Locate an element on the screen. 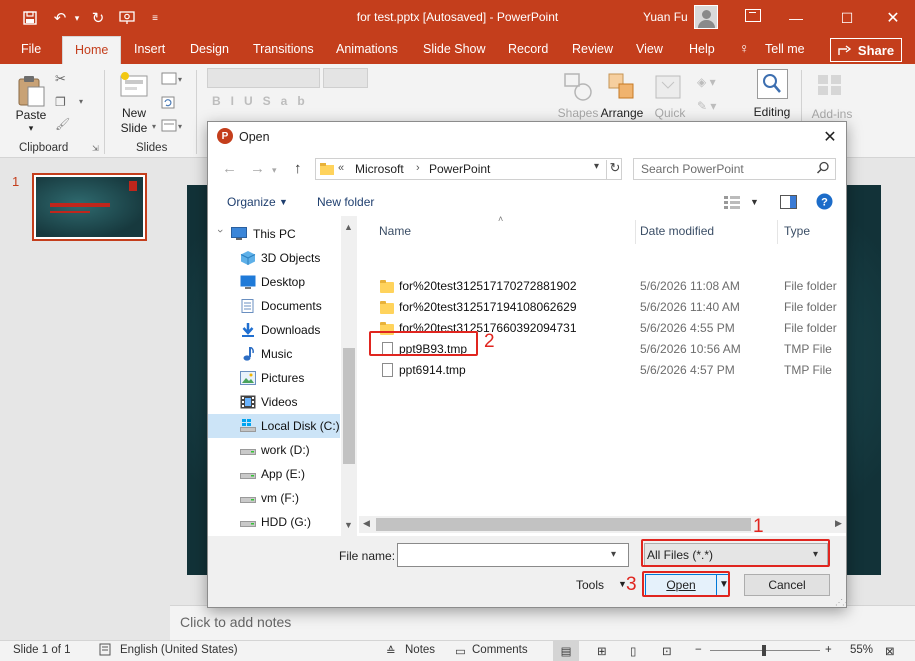  tab-design: Design is located at coordinates (209, 49).